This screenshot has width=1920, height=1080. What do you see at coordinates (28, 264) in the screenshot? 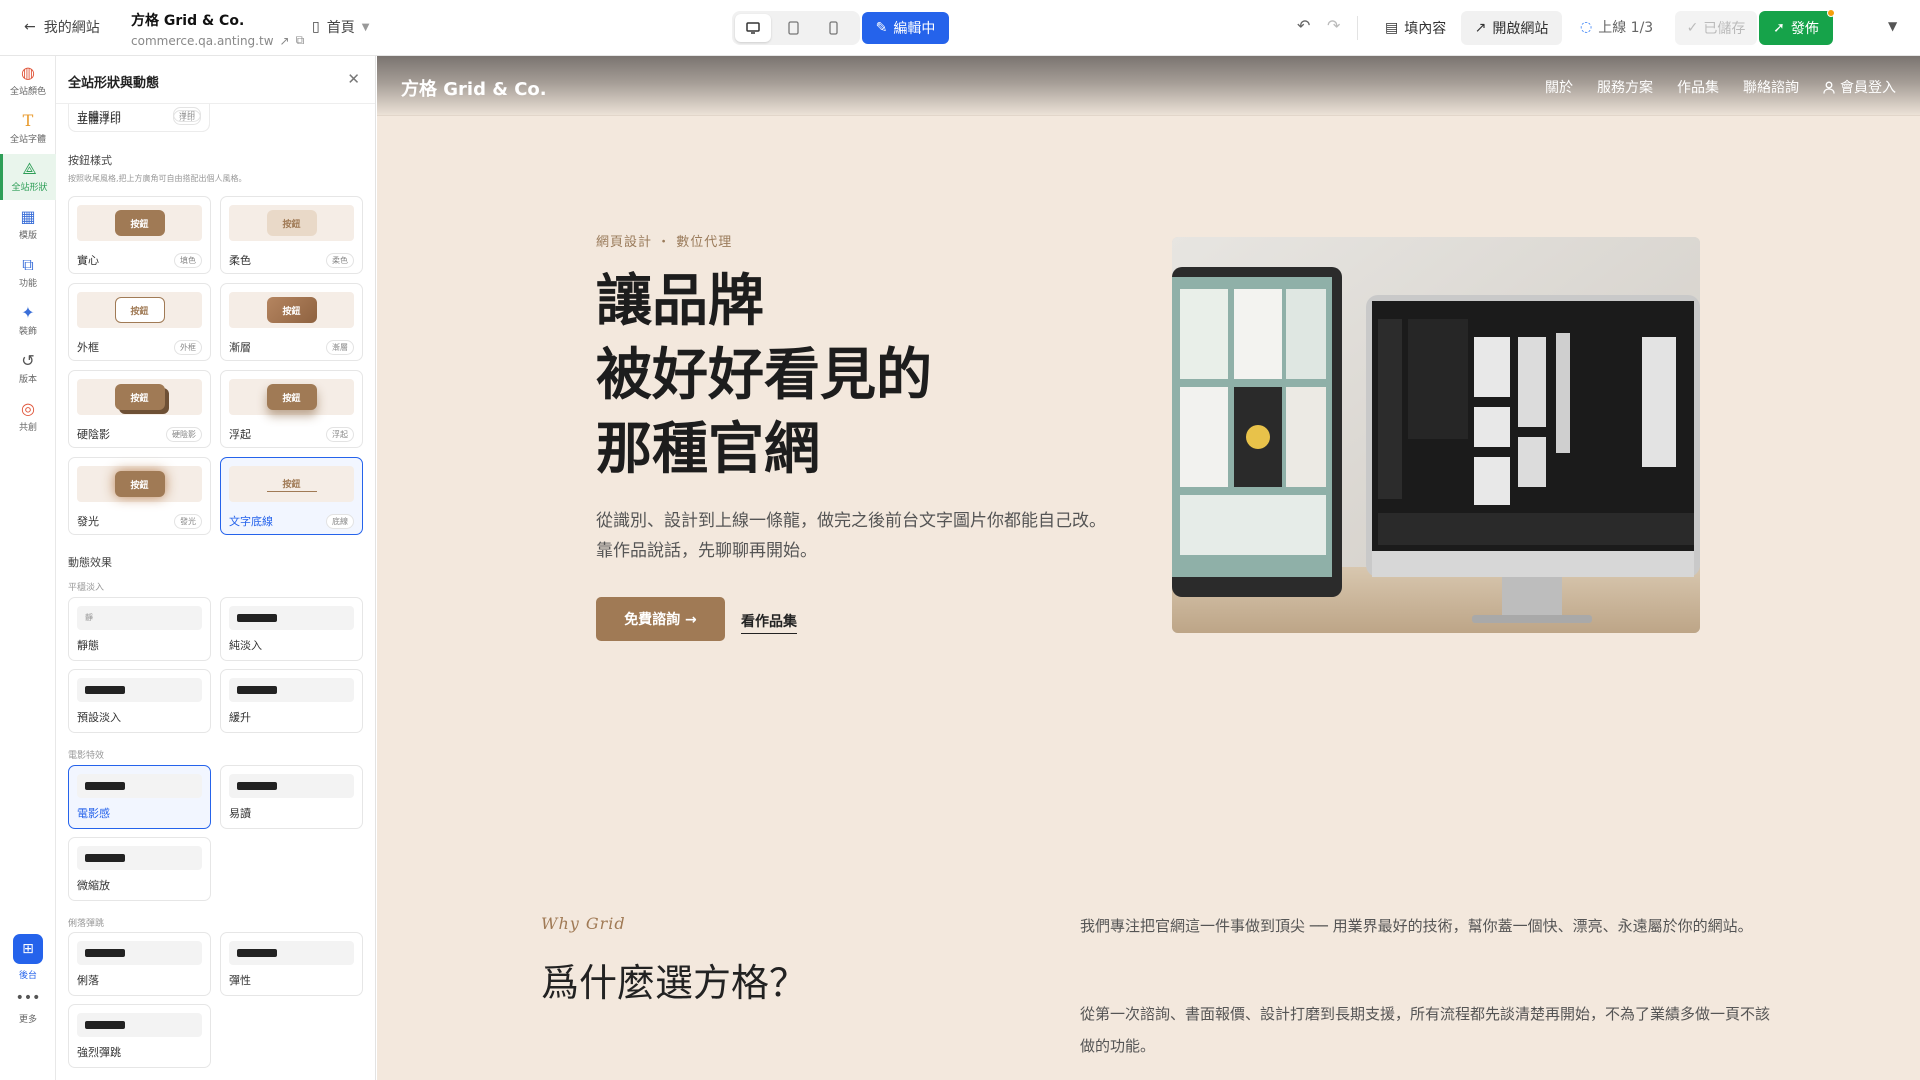
I see `blocks-icon: ⧉` at bounding box center [28, 264].